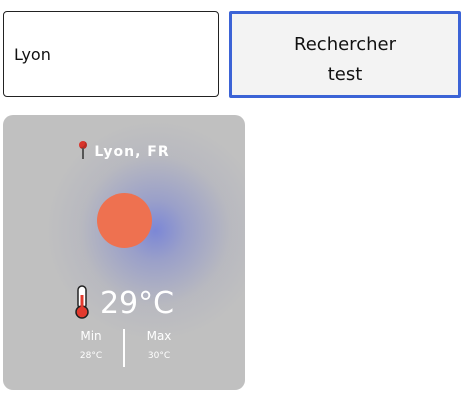  I want to click on thermometer-icon, so click(82, 302).